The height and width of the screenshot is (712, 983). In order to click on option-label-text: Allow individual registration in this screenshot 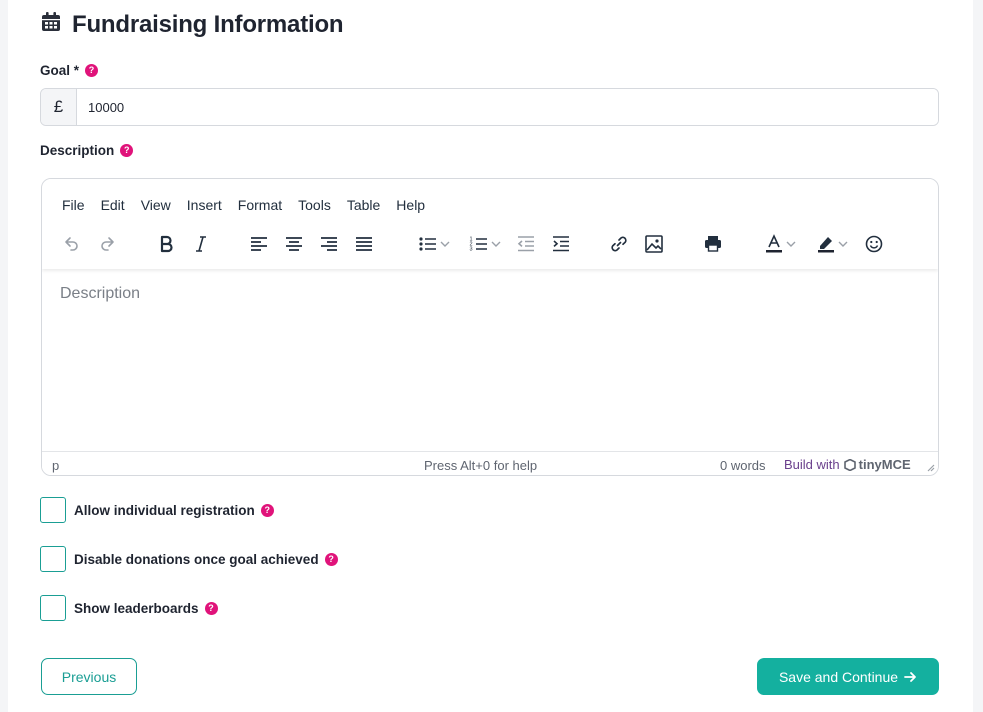, I will do `click(164, 510)`.